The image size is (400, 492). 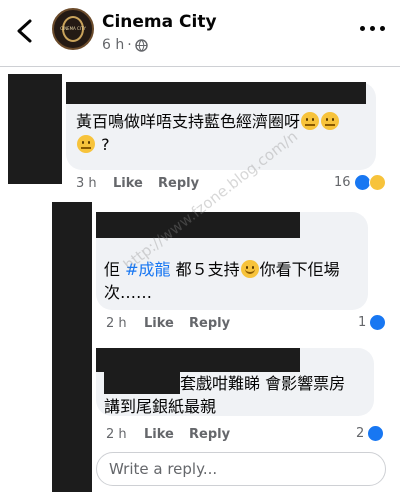 What do you see at coordinates (160, 406) in the screenshot?
I see `comment-text-line: 講到尾銀紙最親` at bounding box center [160, 406].